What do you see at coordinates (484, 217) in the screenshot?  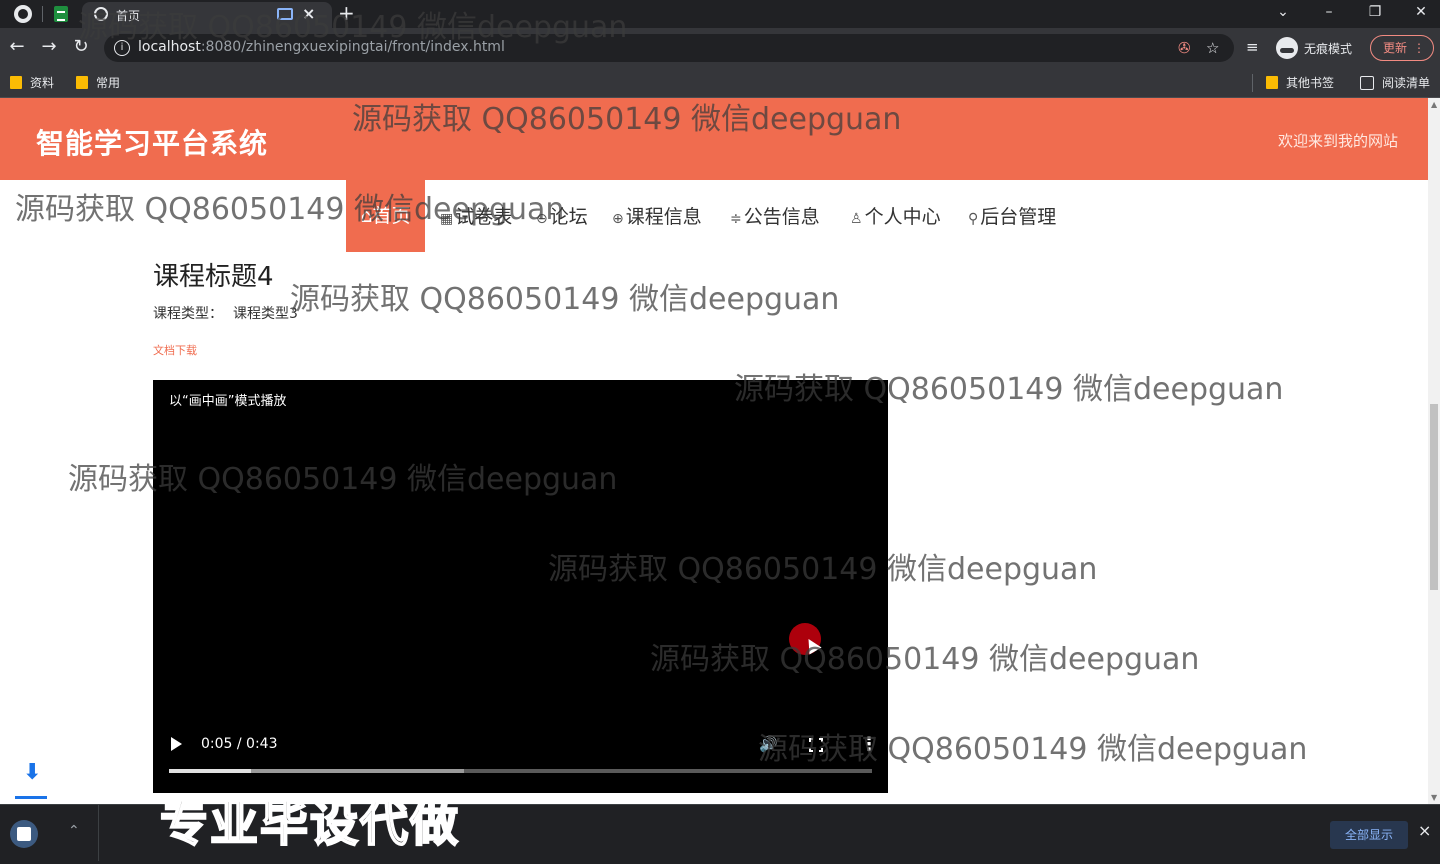 I see `nav-label: 试卷表` at bounding box center [484, 217].